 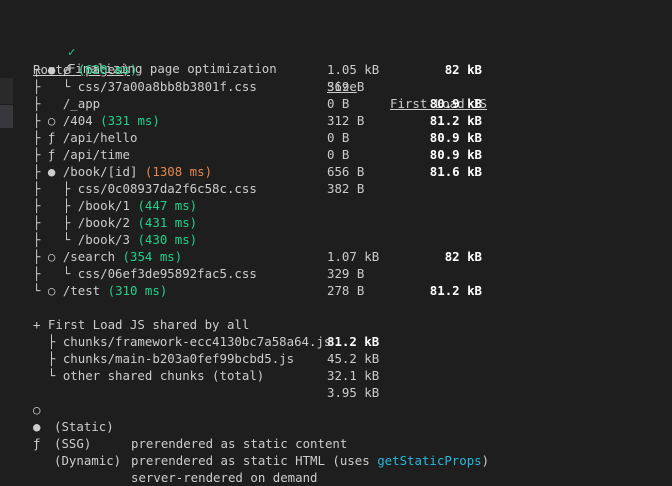 What do you see at coordinates (107, 69) in the screenshot?
I see `route-build-time: (620 ms)` at bounding box center [107, 69].